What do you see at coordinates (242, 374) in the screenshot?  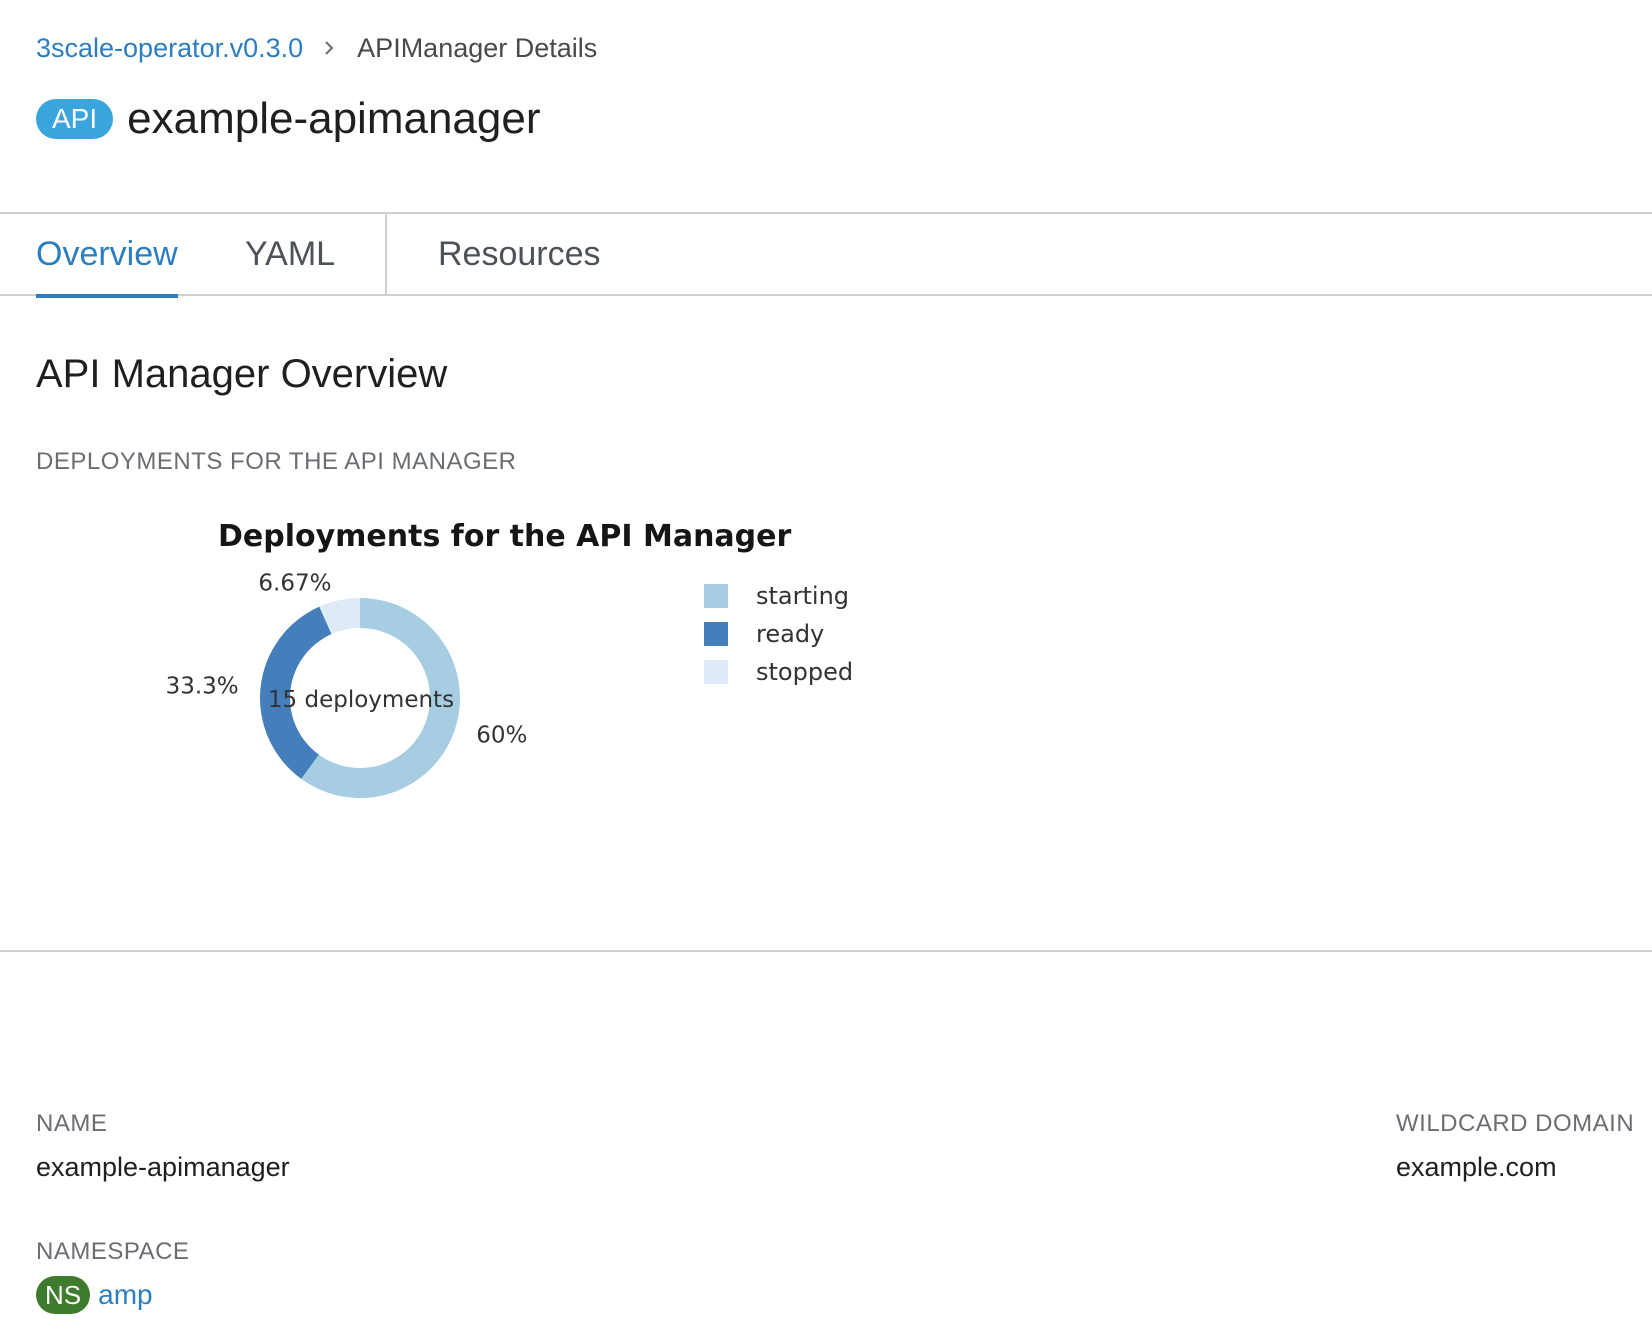 I see `section-title: API Manager Overview` at bounding box center [242, 374].